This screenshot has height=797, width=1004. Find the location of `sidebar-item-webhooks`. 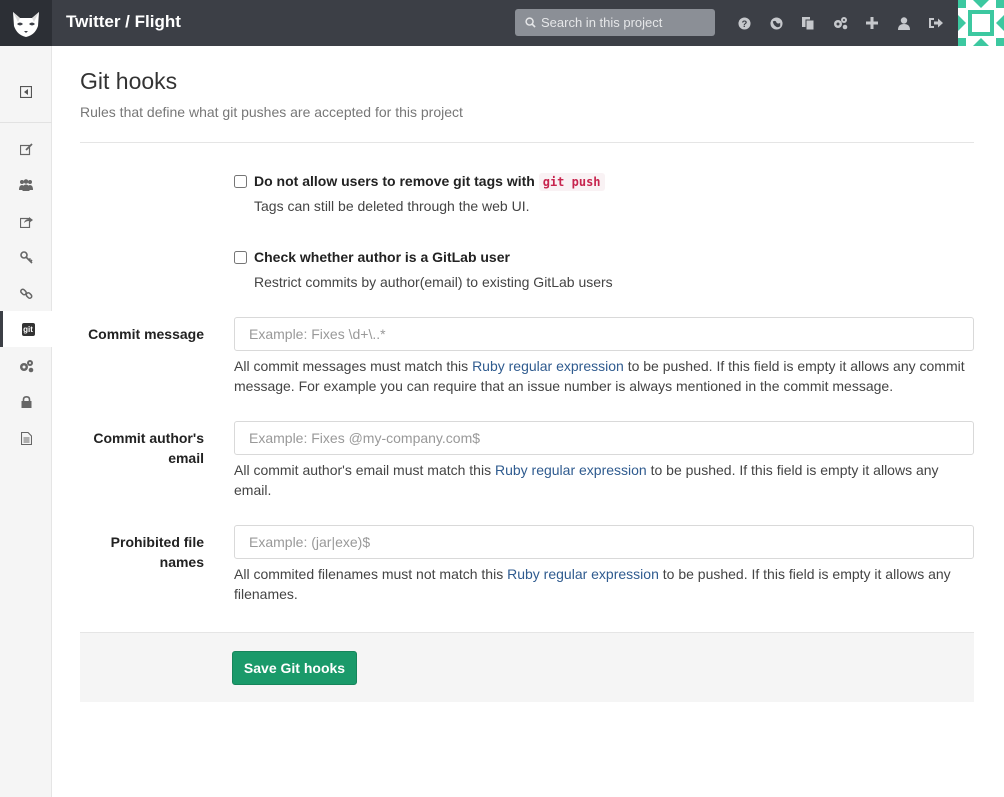

sidebar-item-webhooks is located at coordinates (26, 293).